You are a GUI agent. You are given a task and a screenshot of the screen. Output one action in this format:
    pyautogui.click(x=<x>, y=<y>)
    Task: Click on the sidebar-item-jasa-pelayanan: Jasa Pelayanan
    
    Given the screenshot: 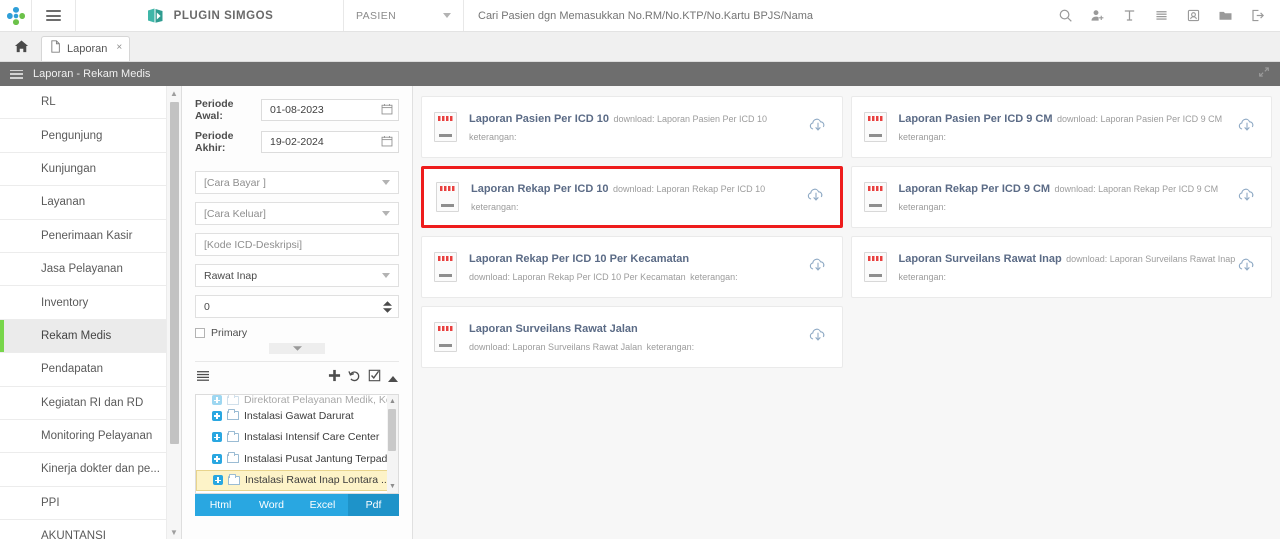 What is the action you would take?
    pyautogui.click(x=90, y=270)
    